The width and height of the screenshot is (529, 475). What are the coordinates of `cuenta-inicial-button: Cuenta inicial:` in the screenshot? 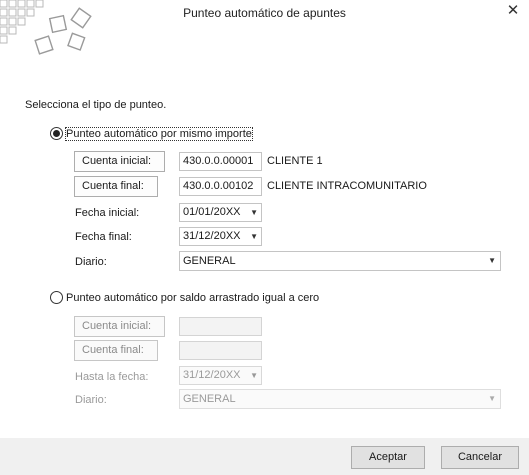 It's located at (119, 161).